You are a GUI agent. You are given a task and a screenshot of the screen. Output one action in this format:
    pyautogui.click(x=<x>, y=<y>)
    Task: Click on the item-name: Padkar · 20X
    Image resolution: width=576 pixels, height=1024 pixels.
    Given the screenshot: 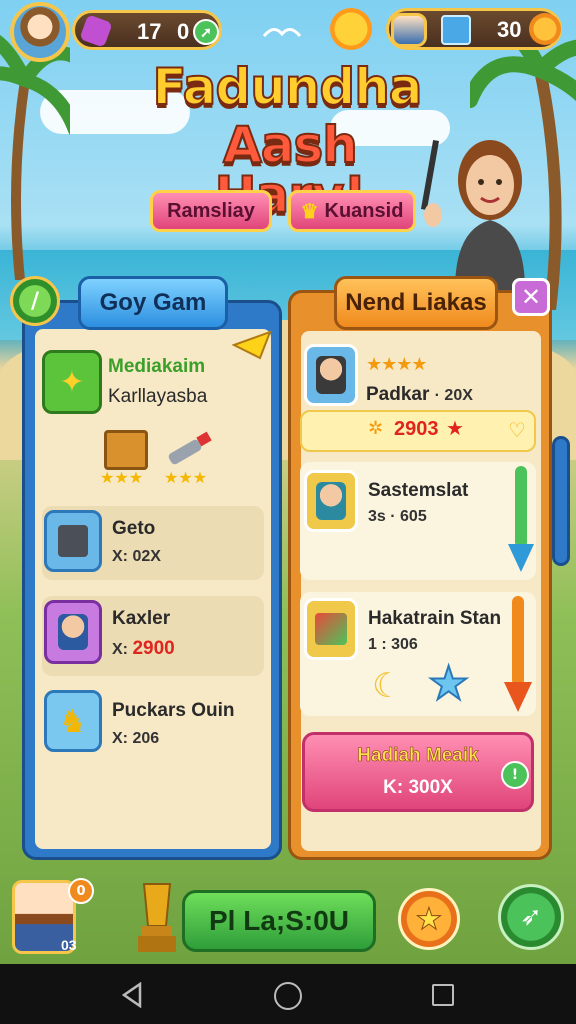 What is the action you would take?
    pyautogui.click(x=419, y=395)
    